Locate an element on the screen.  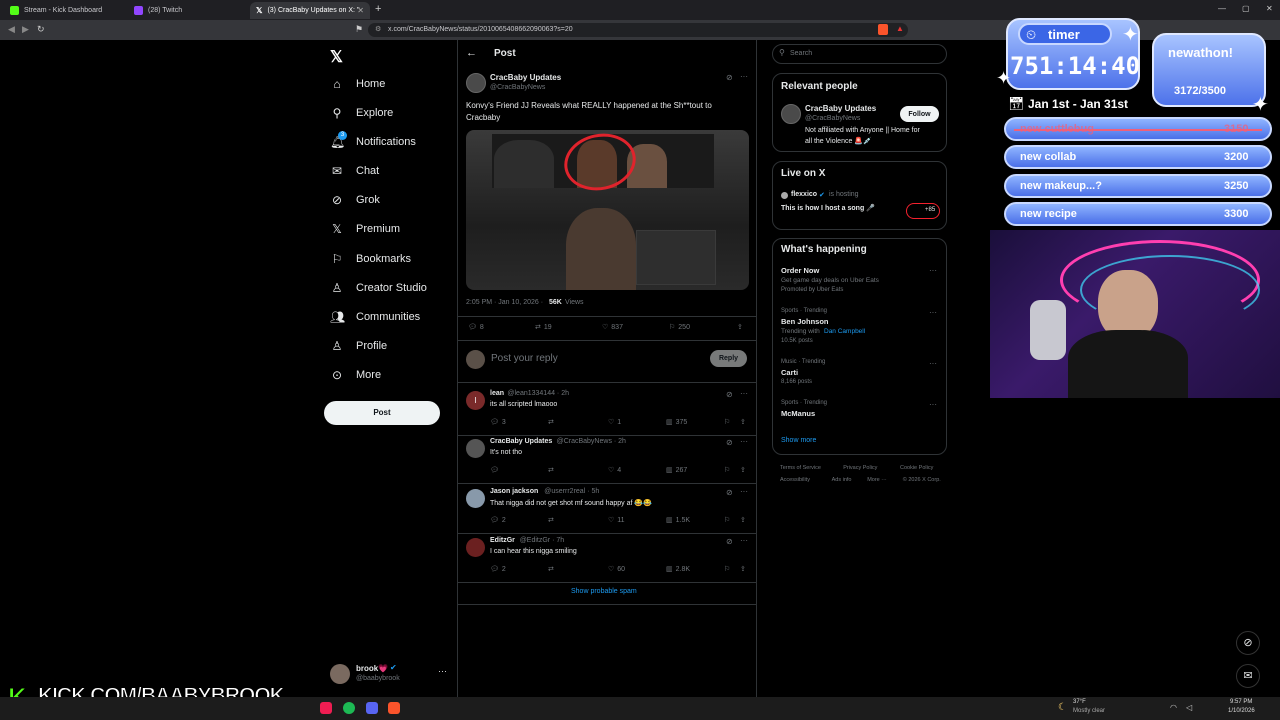
views-button: ▥ 267 is located at coordinates (676, 470).